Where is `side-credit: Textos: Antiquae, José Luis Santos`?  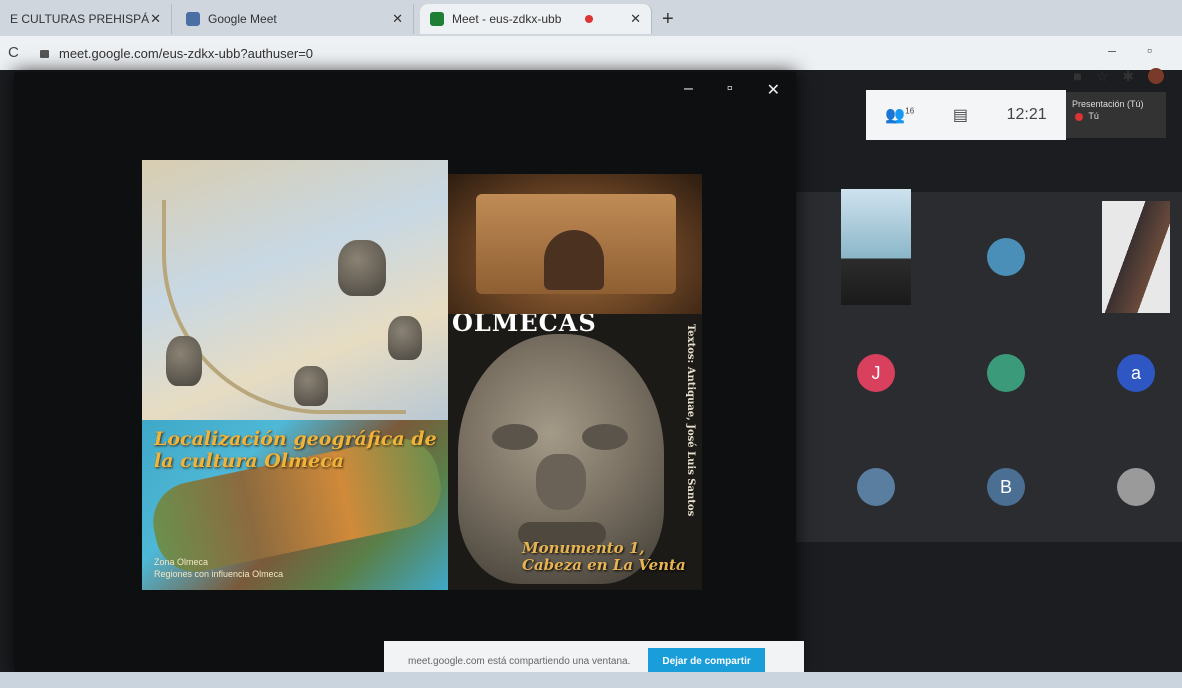
side-credit: Textos: Antiquae, José Luis Santos is located at coordinates (690, 420).